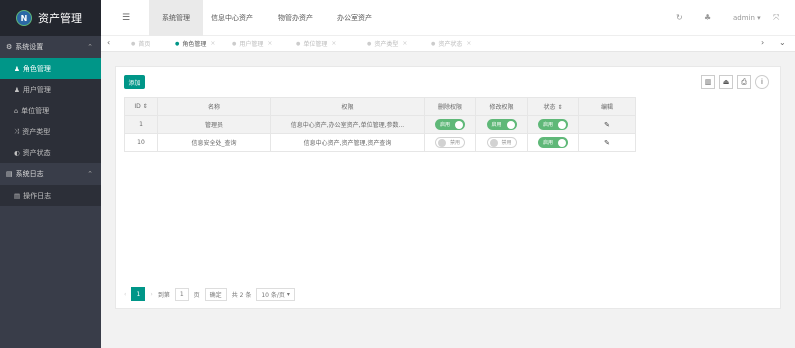 This screenshot has height=348, width=795. I want to click on column-header-delete-permission: 删除权限, so click(450, 106).